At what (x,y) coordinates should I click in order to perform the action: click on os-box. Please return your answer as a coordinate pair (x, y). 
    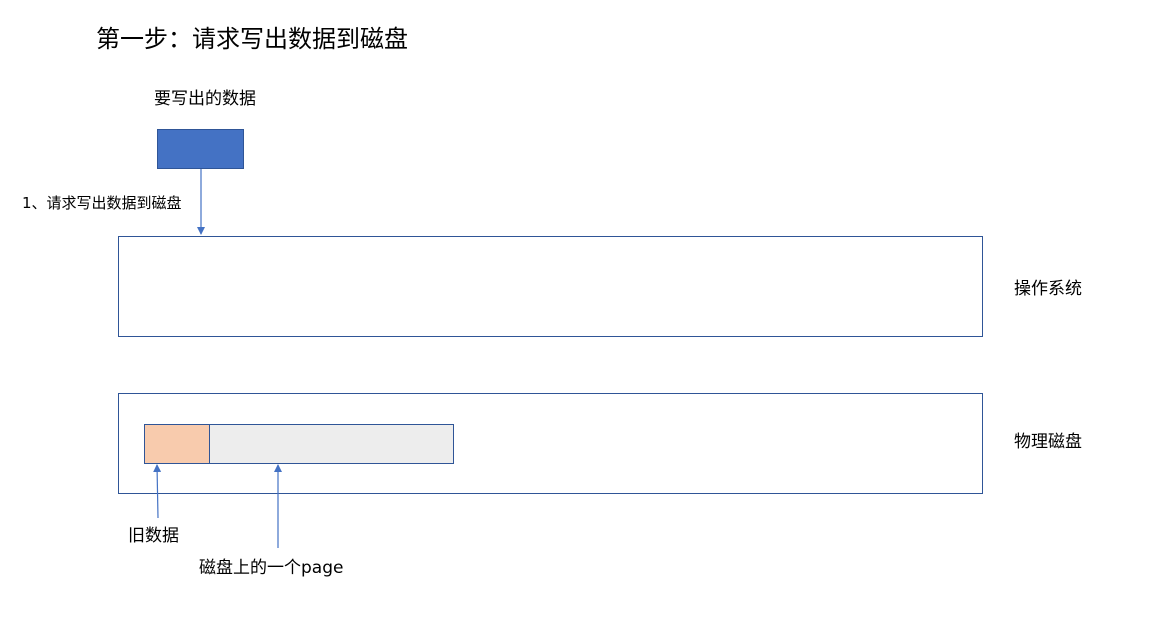
    Looking at the image, I should click on (550, 286).